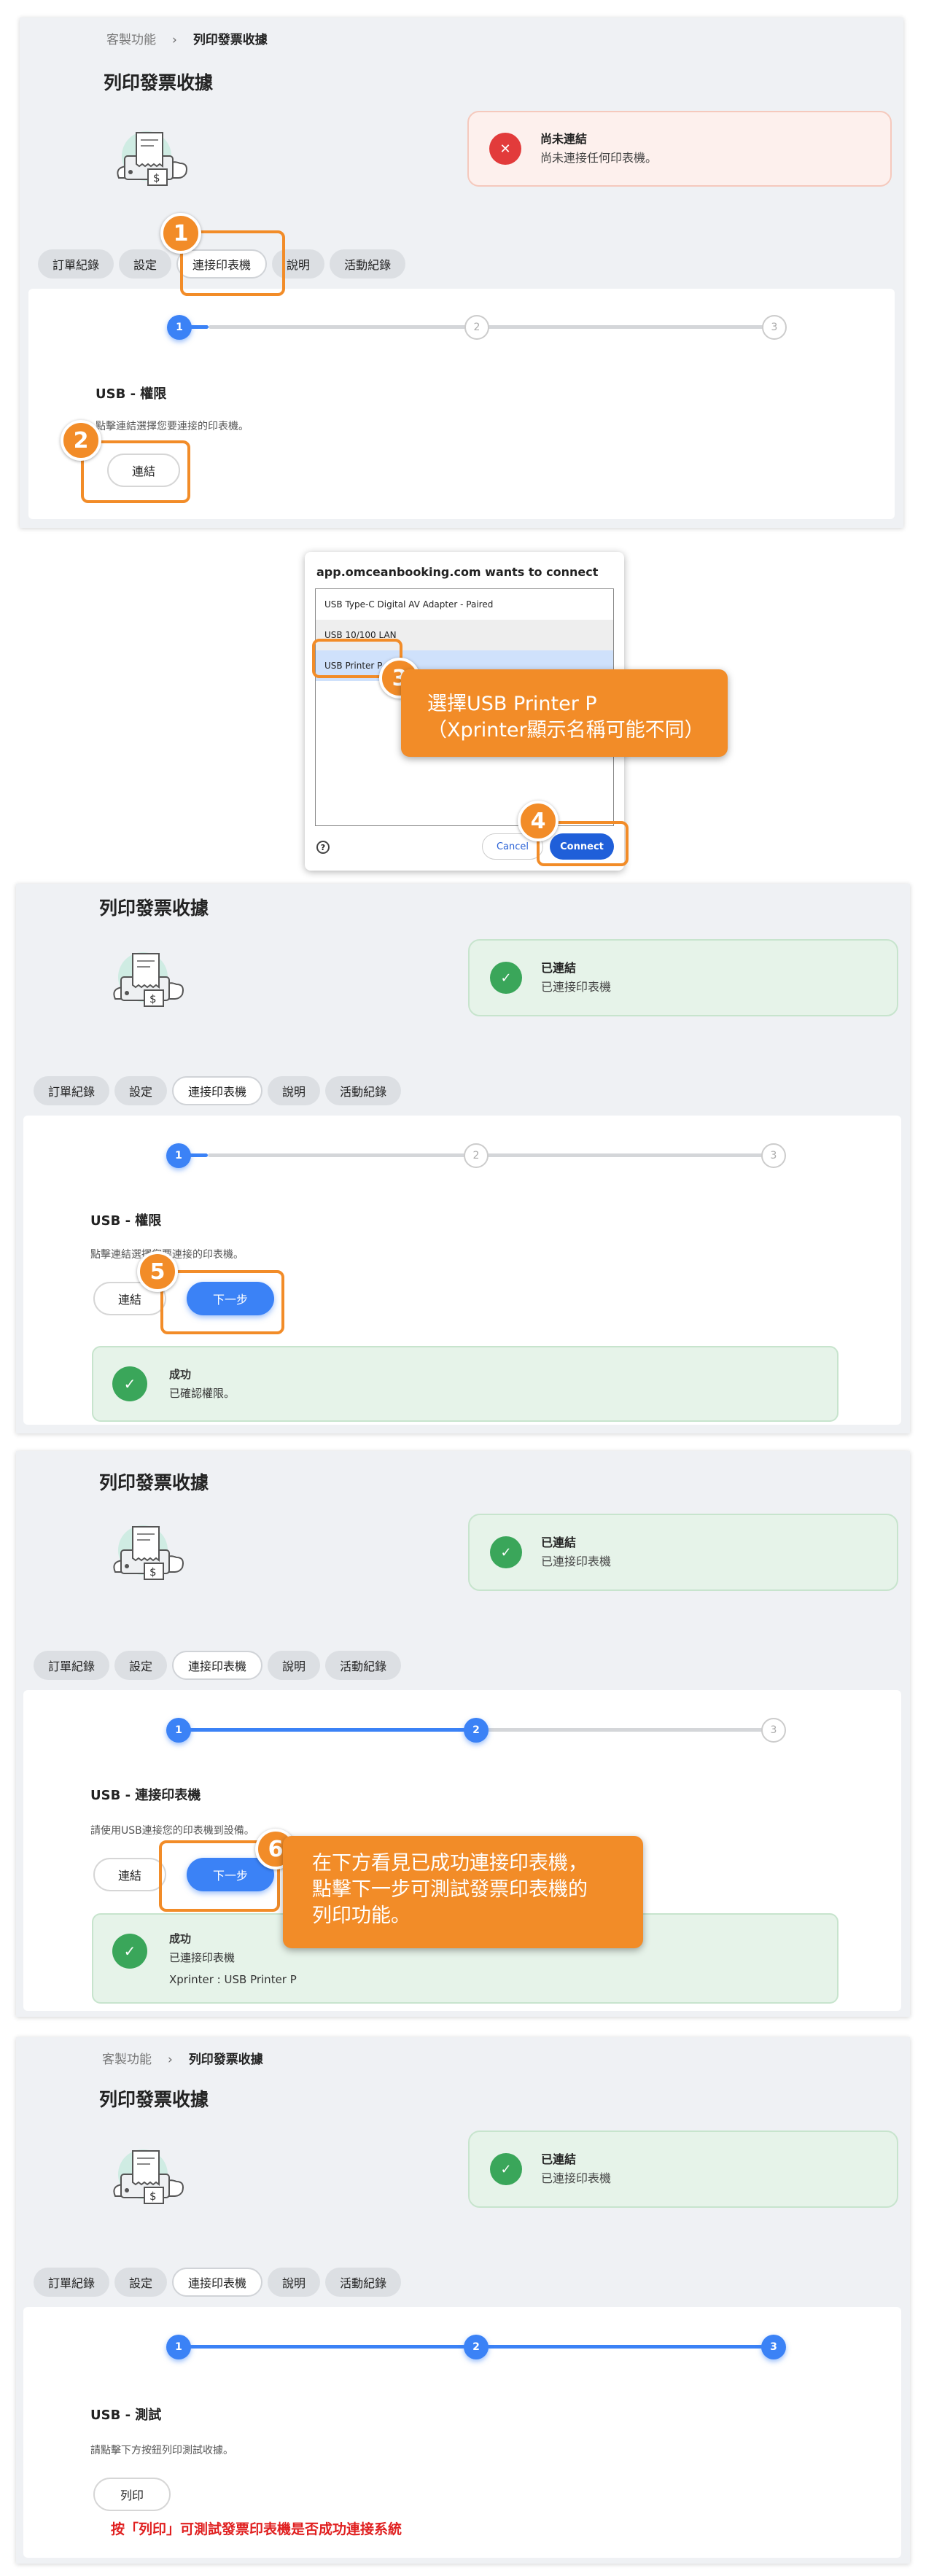 Image resolution: width=926 pixels, height=2576 pixels. Describe the element at coordinates (132, 2494) in the screenshot. I see `print-button: 列印` at that location.